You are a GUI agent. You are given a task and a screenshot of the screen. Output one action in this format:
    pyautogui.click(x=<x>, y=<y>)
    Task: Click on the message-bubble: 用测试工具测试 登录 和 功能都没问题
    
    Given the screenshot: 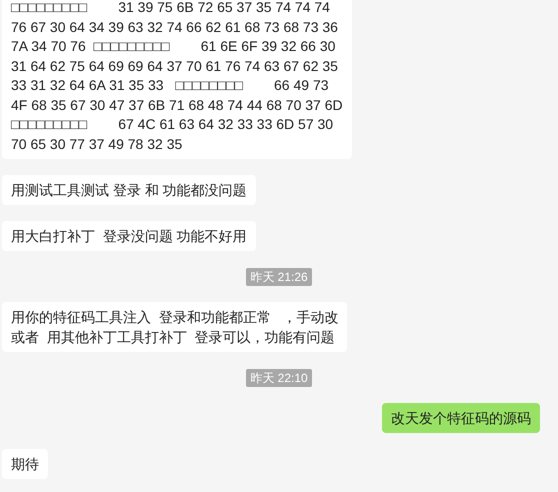 What is the action you would take?
    pyautogui.click(x=129, y=190)
    